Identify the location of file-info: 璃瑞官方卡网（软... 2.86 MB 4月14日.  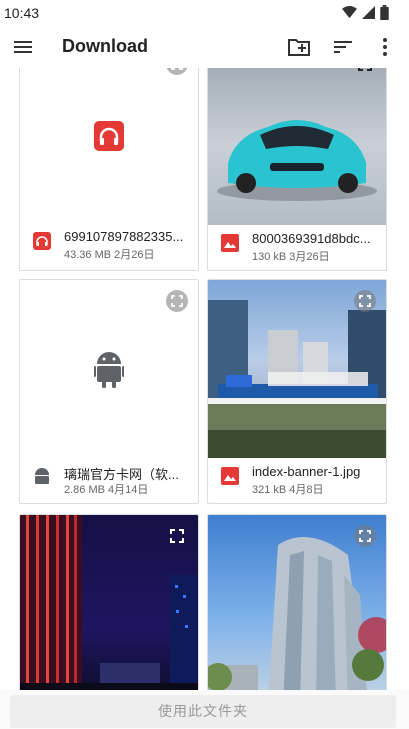
(109, 480).